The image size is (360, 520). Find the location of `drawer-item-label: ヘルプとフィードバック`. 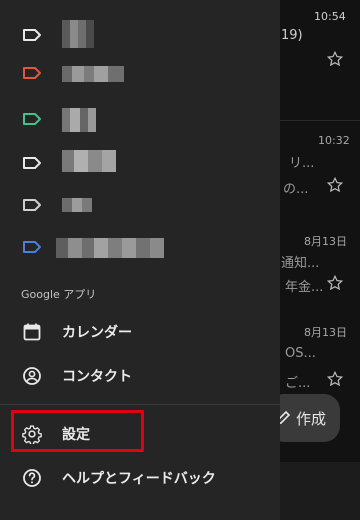

drawer-item-label: ヘルプとフィードバック is located at coordinates (139, 479).